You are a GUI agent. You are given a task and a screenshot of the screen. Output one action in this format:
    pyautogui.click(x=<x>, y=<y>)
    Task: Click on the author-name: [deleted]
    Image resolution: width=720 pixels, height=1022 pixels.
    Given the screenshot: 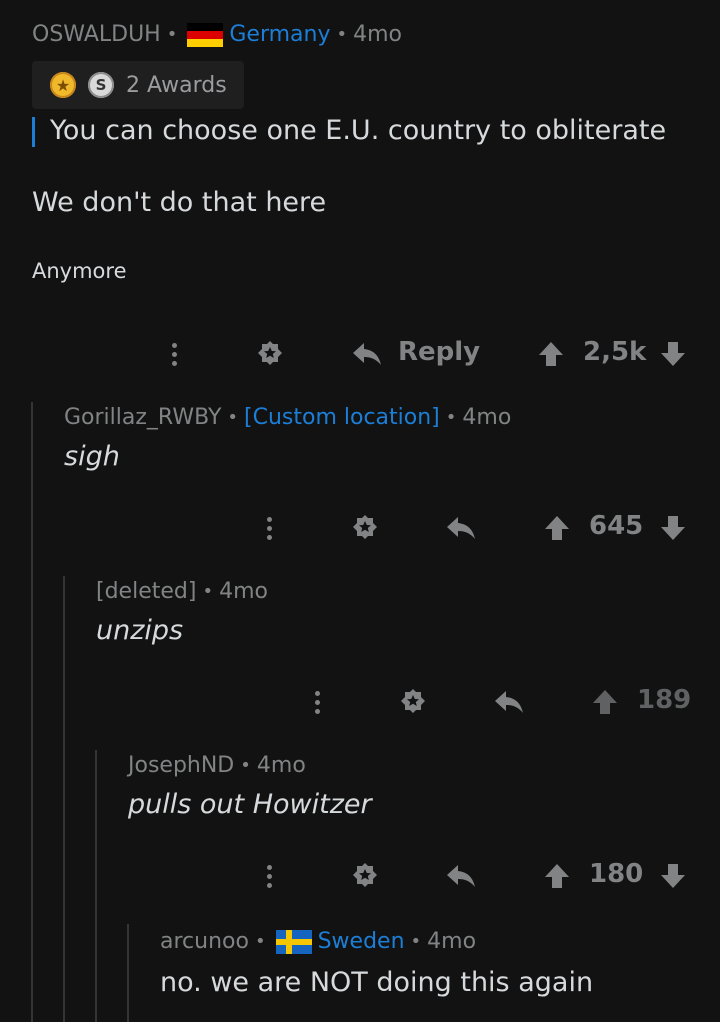 What is the action you would take?
    pyautogui.click(x=146, y=591)
    